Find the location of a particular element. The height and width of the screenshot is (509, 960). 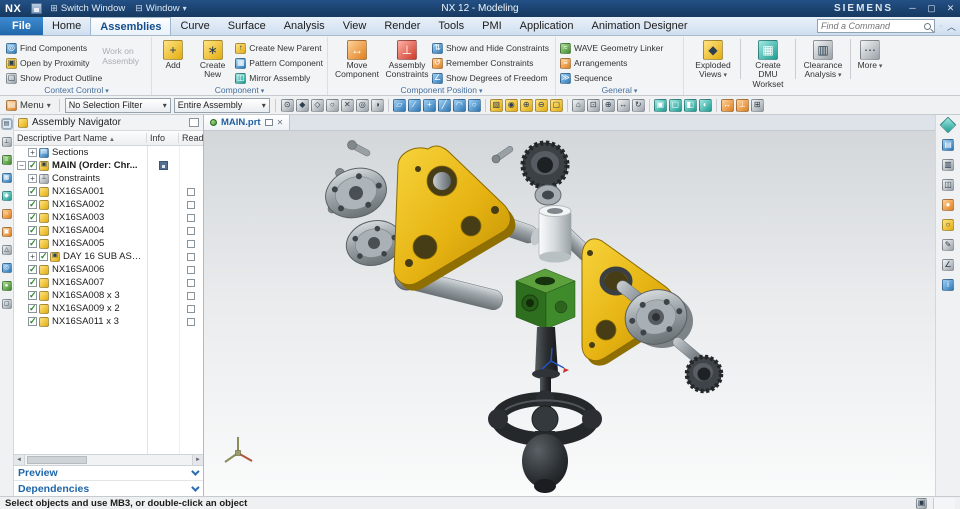

tree-row-part: NX16SA002 is located at coordinates (108, 204).